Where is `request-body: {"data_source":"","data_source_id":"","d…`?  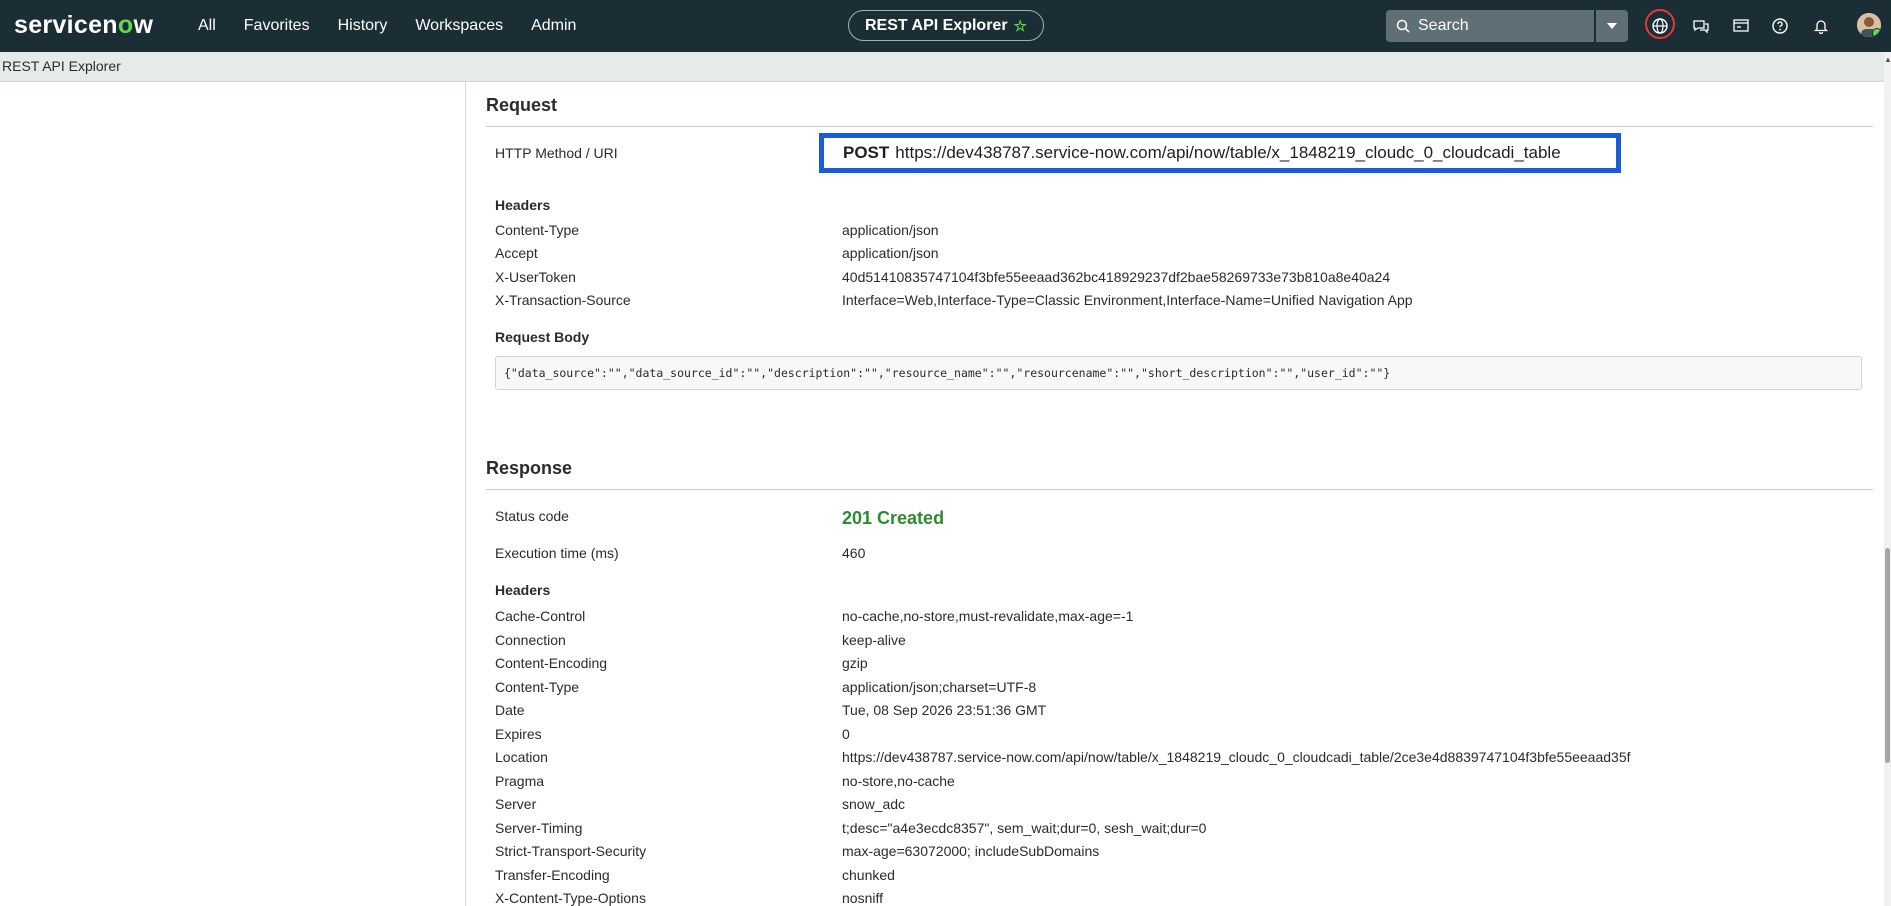
request-body: {"data_source":"","data_source_id":"","d… is located at coordinates (1178, 373).